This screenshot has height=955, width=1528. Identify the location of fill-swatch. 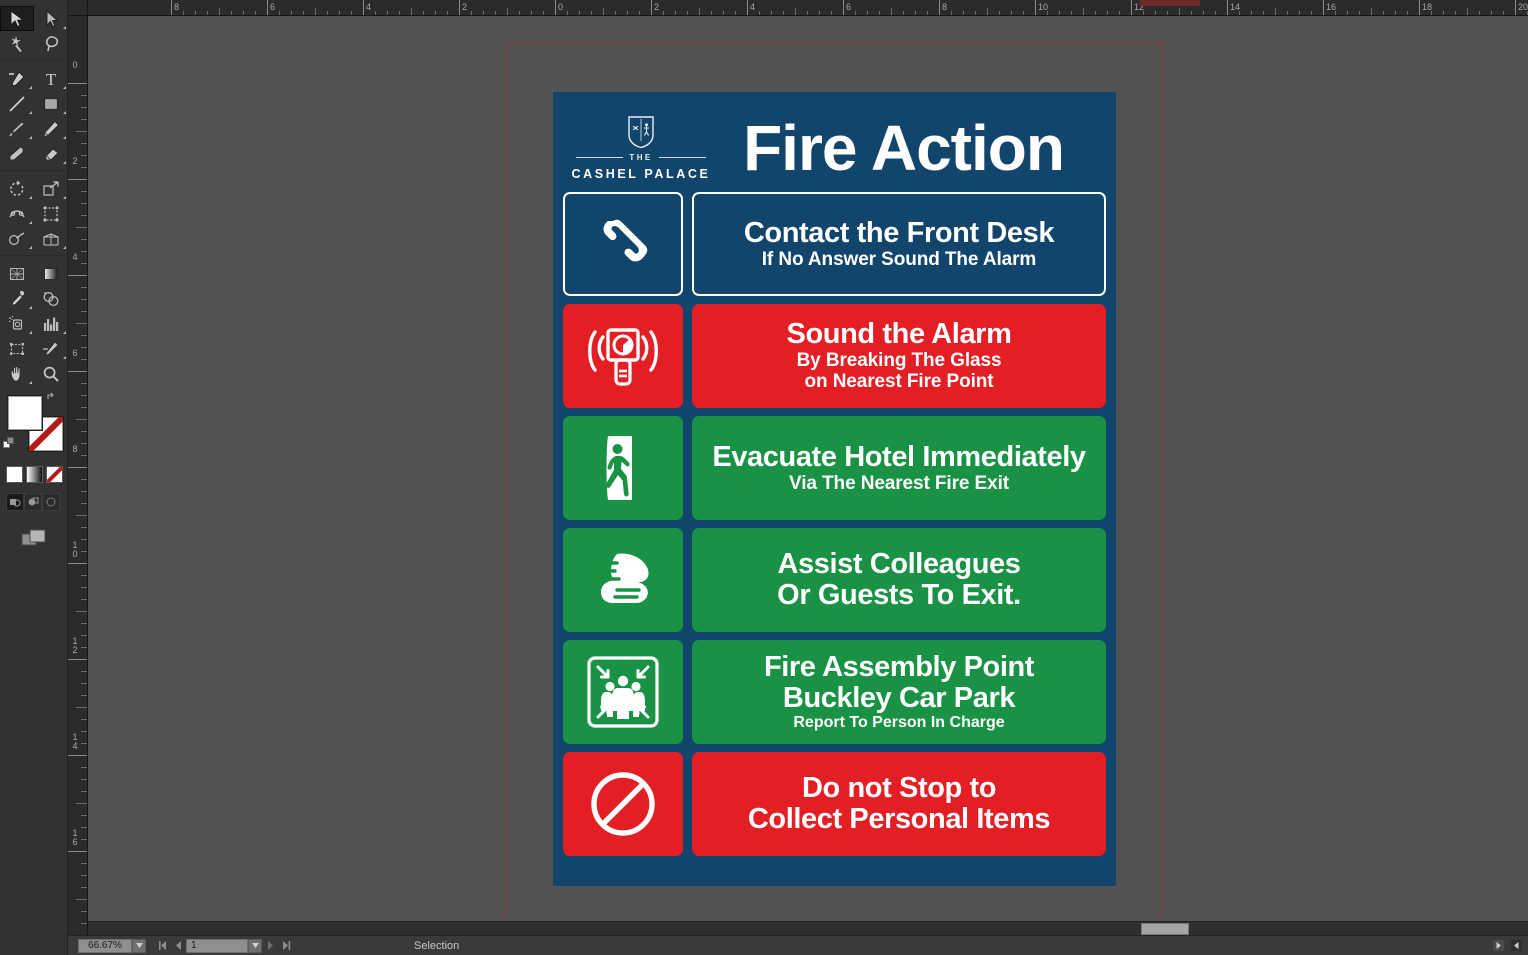
(25, 413).